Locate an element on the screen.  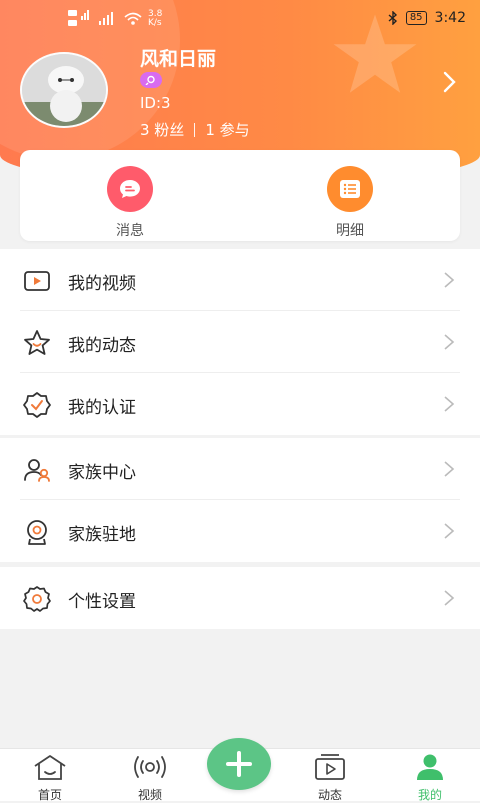
video-icon is located at coordinates (37, 281).